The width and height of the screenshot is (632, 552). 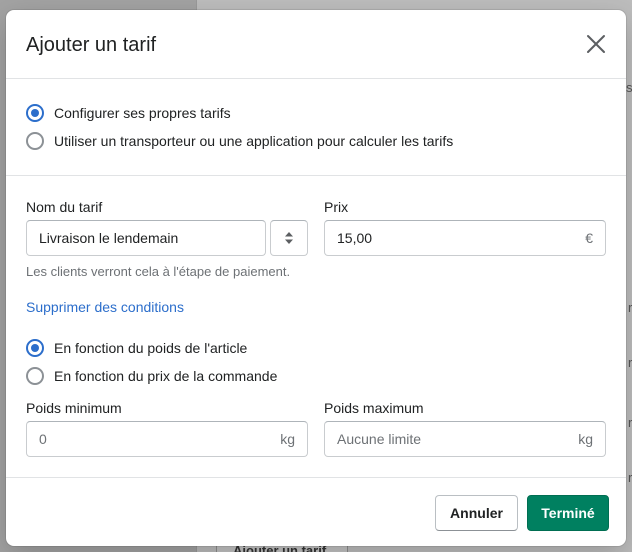 I want to click on select-arrows-icon, so click(x=289, y=238).